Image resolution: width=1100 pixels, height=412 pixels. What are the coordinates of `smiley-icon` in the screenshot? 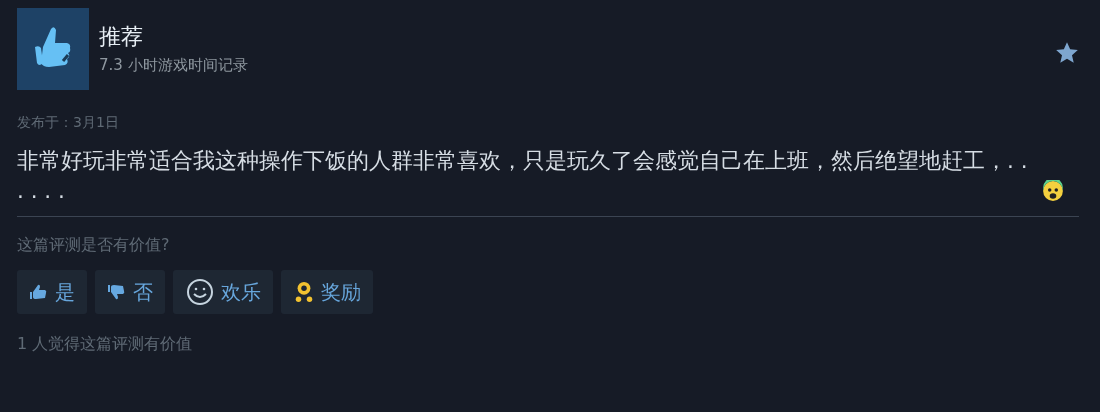 It's located at (200, 292).